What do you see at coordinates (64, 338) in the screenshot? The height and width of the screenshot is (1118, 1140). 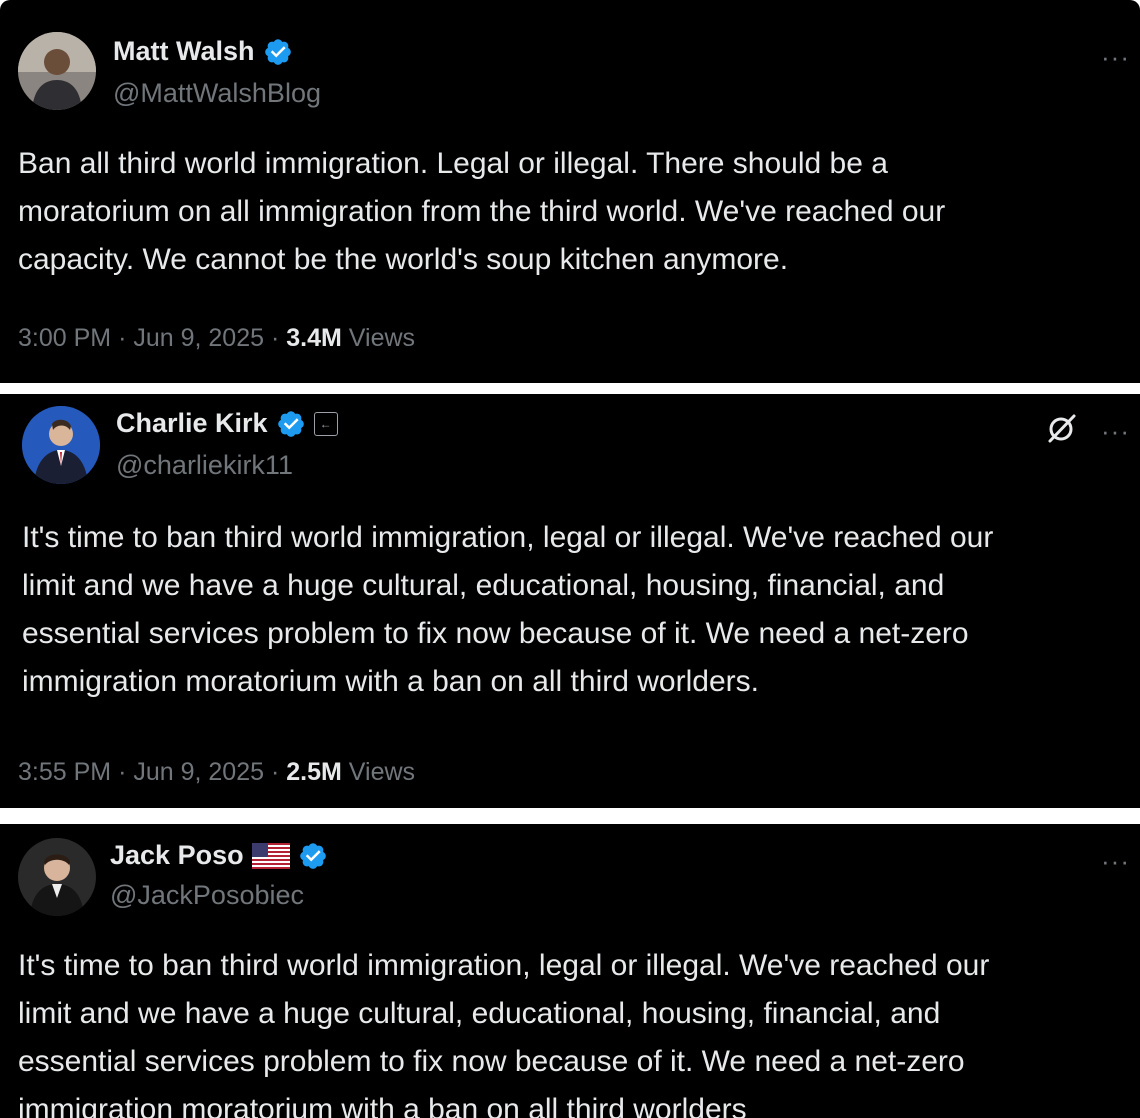 I see `tweet-time: 3:00 PM` at bounding box center [64, 338].